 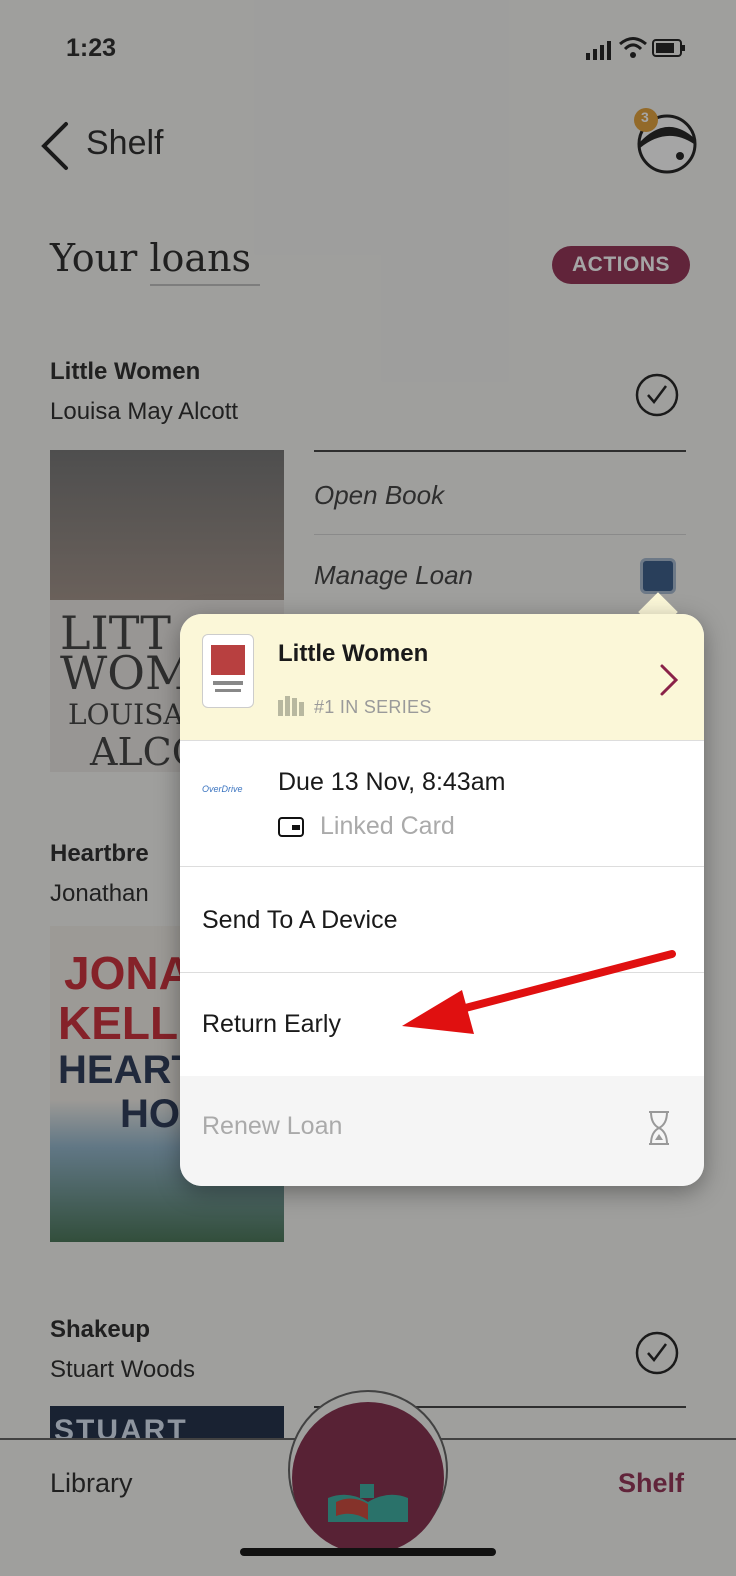 I want to click on due-row, so click(x=442, y=803).